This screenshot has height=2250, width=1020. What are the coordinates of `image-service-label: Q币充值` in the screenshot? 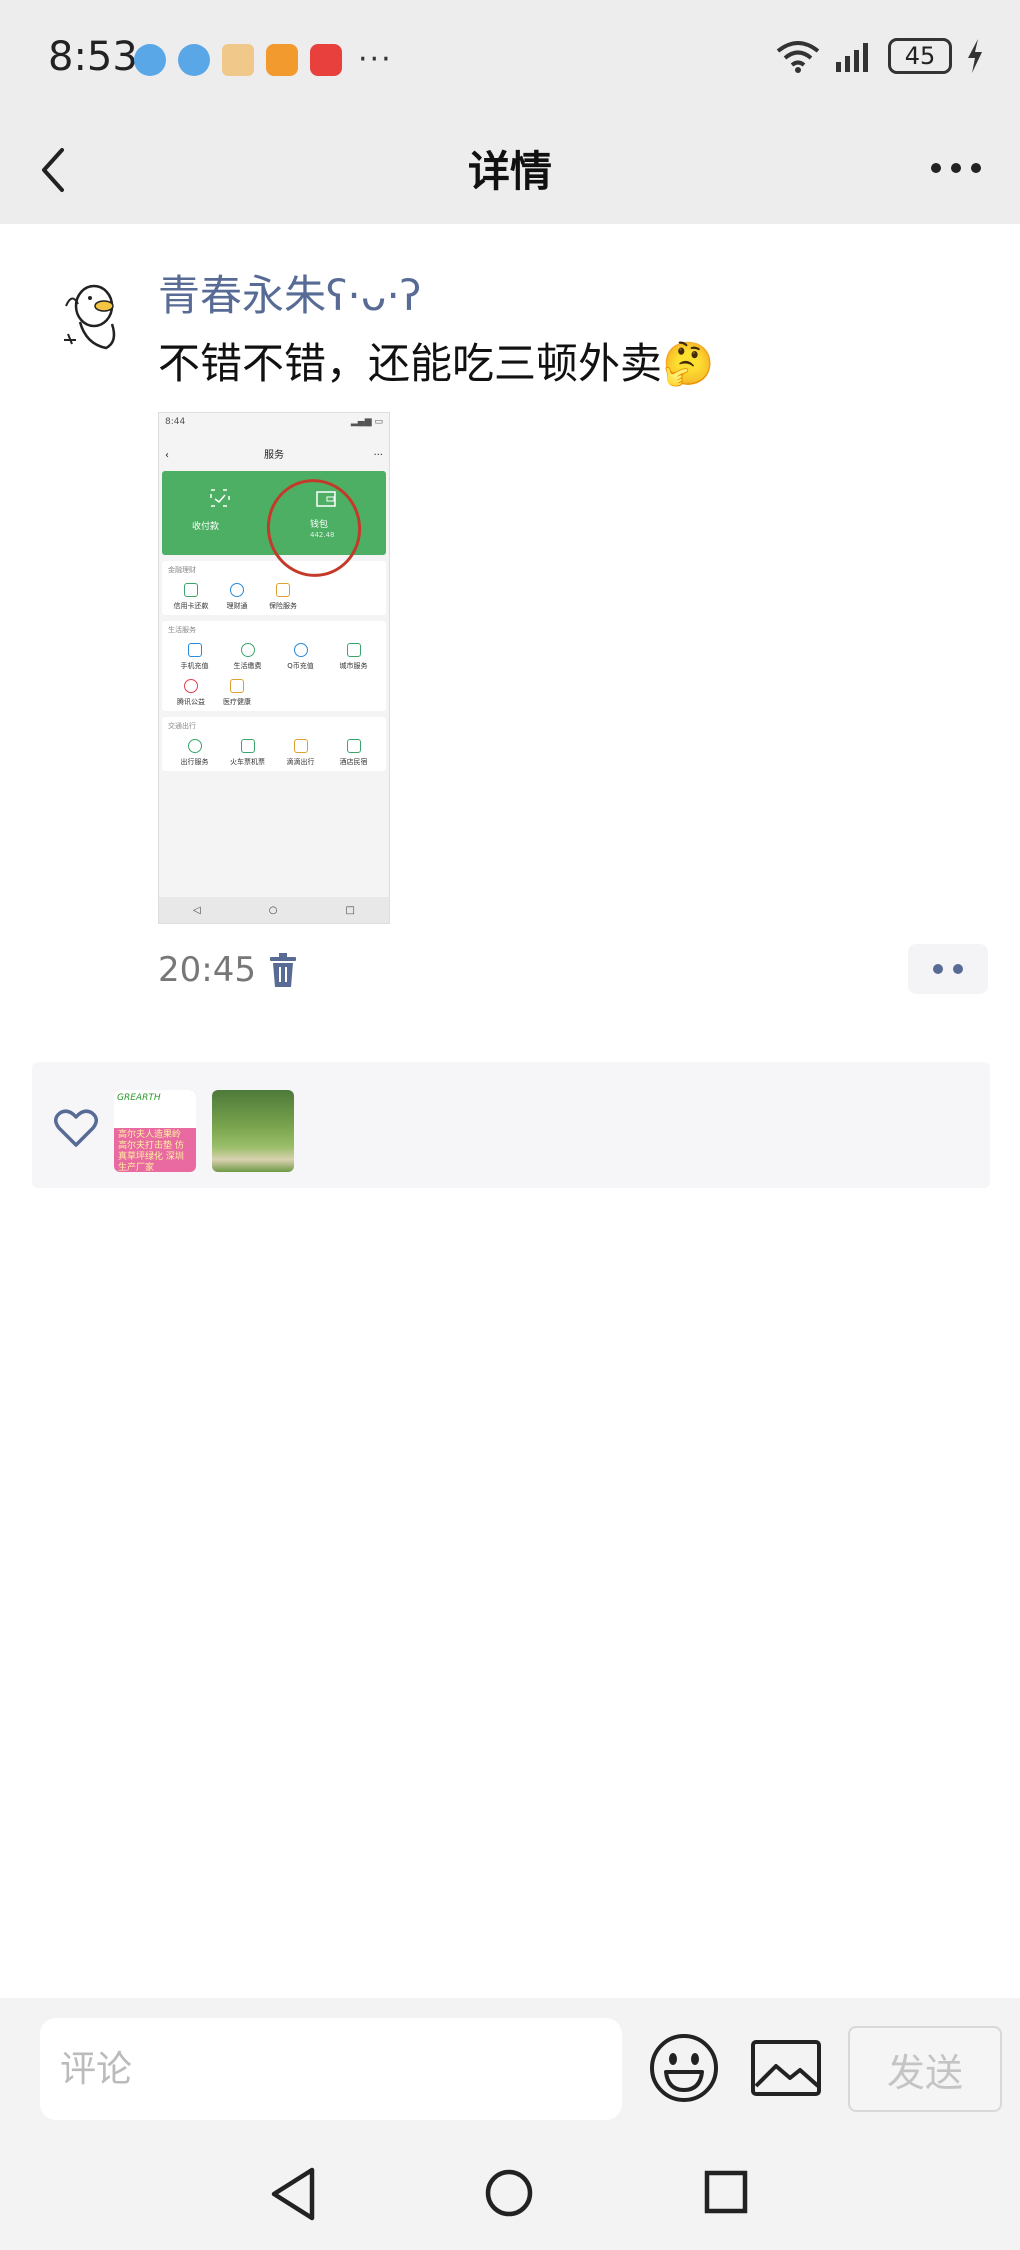 It's located at (300, 666).